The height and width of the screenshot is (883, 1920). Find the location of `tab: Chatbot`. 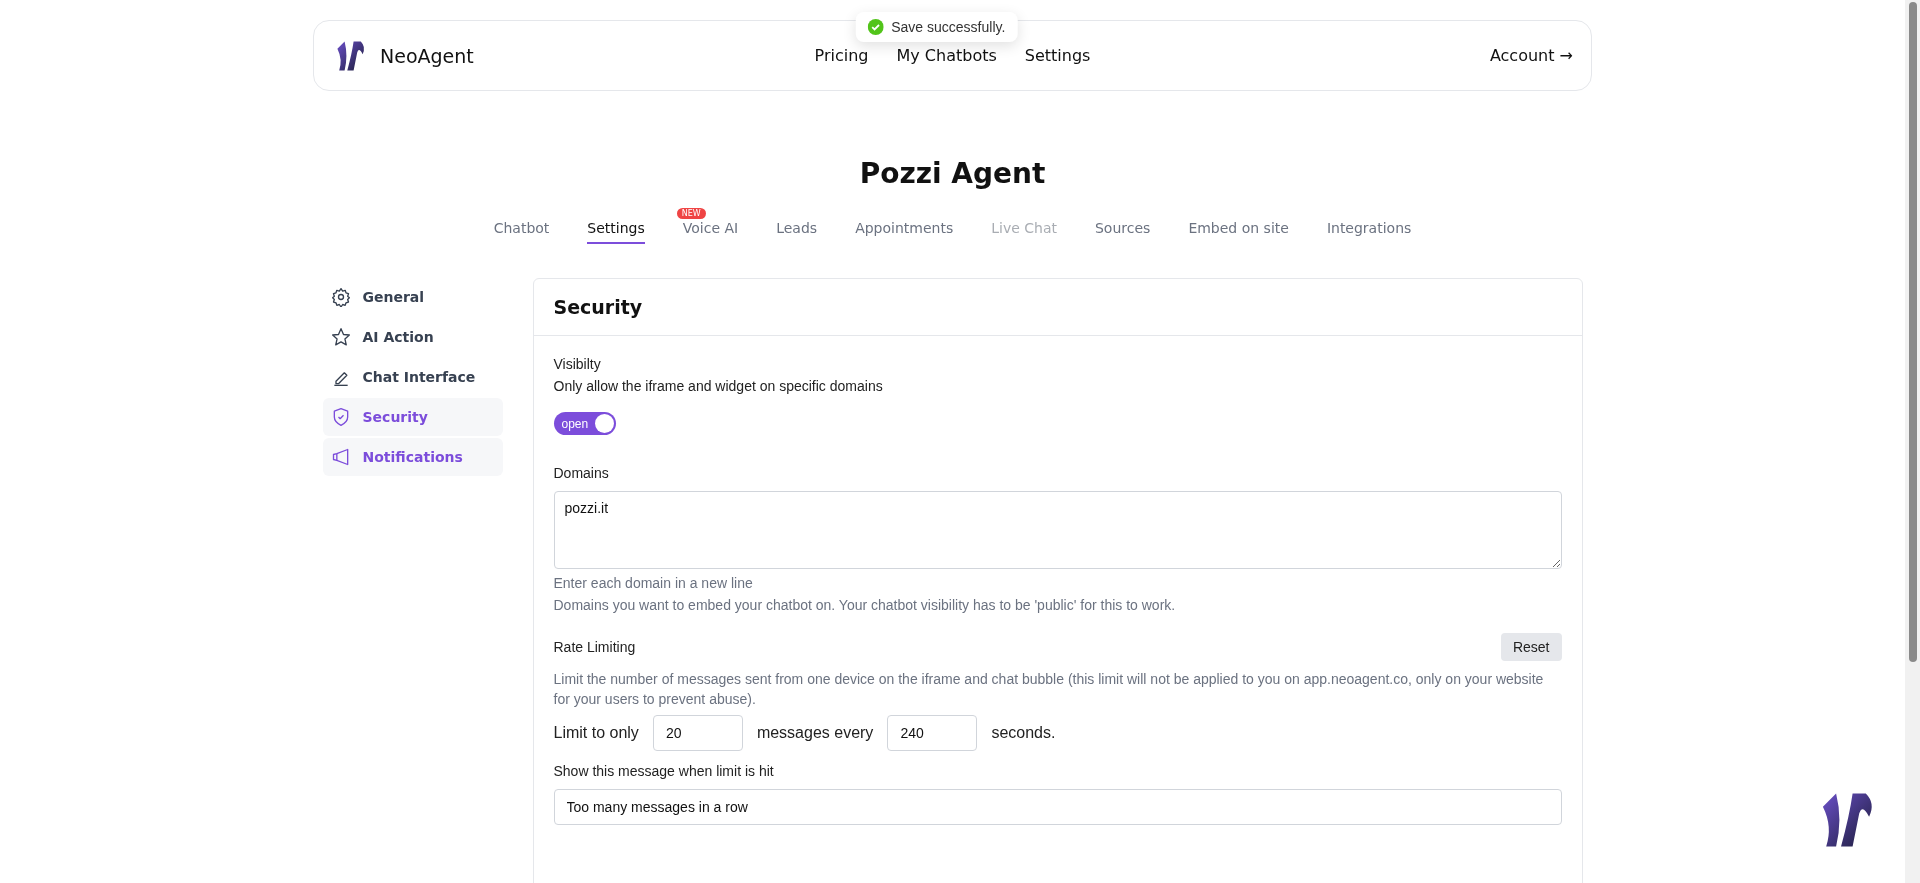

tab: Chatbot is located at coordinates (521, 232).